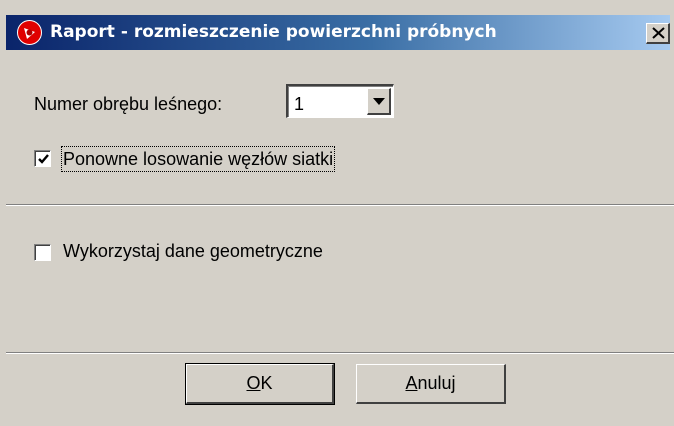  What do you see at coordinates (658, 33) in the screenshot?
I see `close-button` at bounding box center [658, 33].